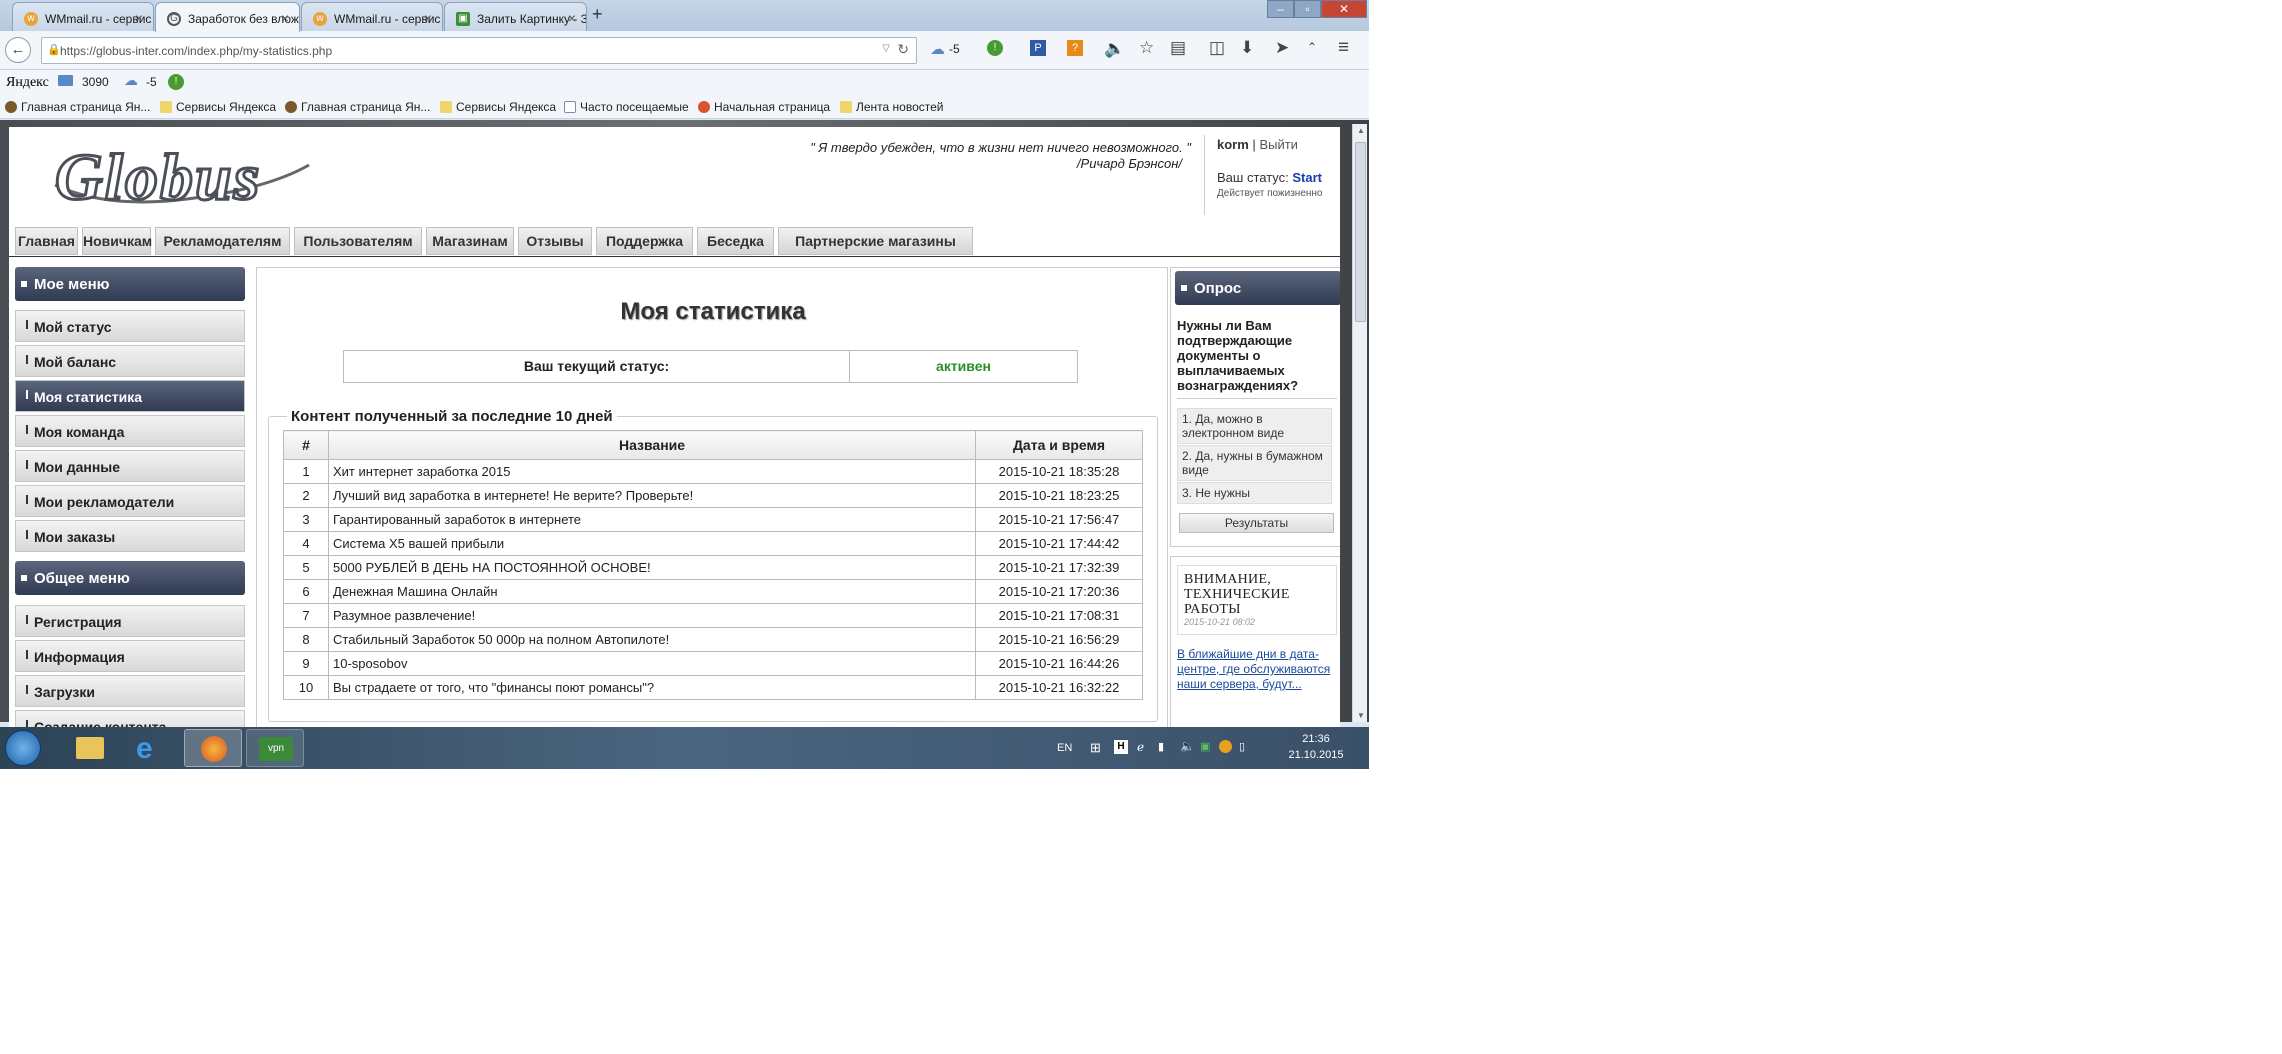  Describe the element at coordinates (652, 567) in the screenshot. I see `row-title: 5000 РУБЛЕЙ В ДЕНЬ НА ПОСТОЯННОЙ ОСНОВЕ!` at that location.